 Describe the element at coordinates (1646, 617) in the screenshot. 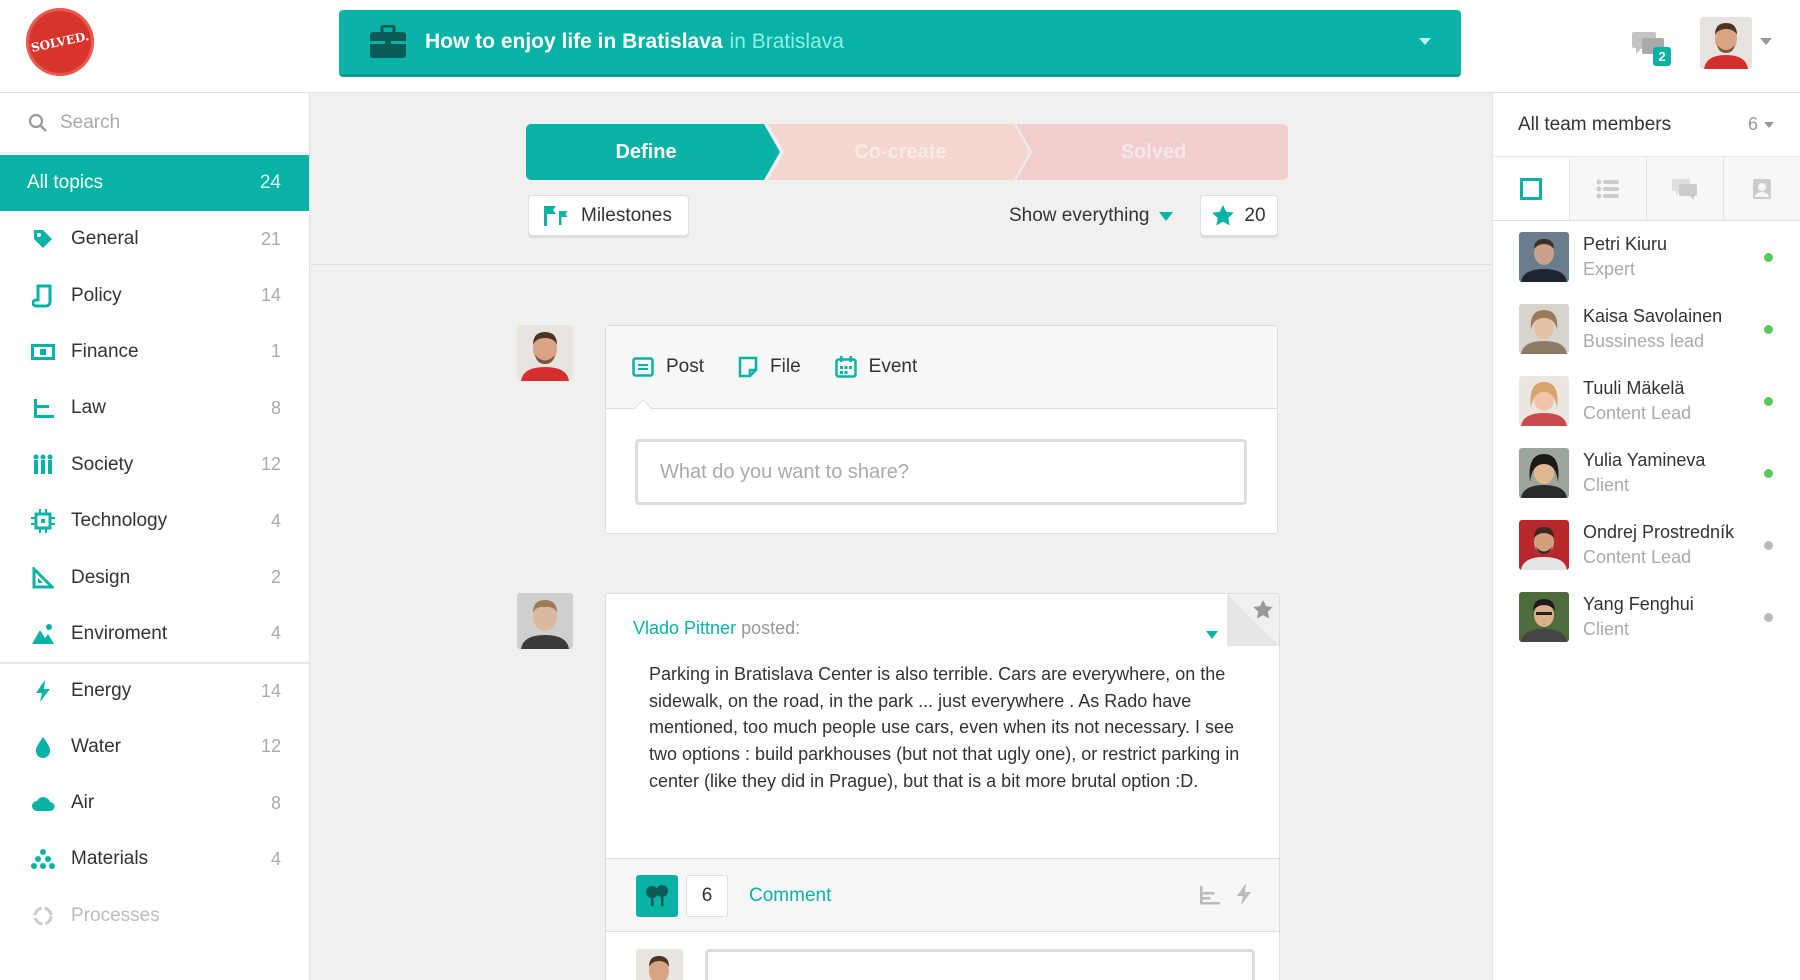

I see `team-member: Yang Fenghui Client` at that location.